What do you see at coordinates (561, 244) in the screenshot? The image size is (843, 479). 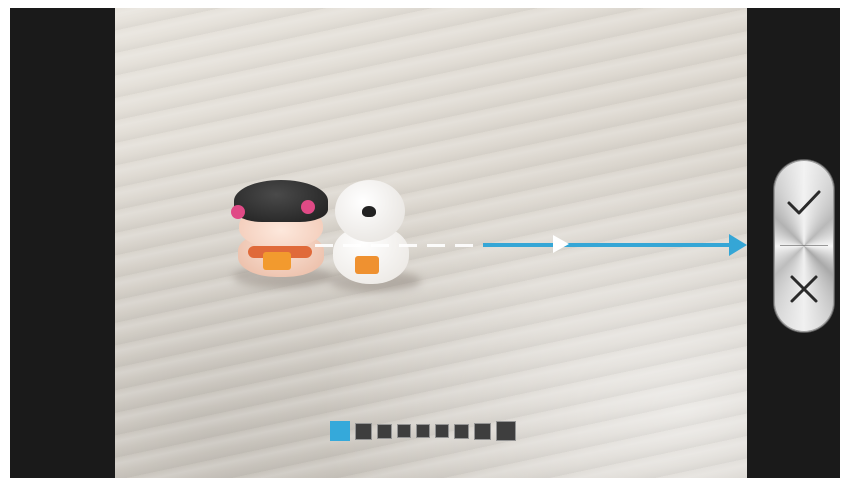 I see `pan-position-marker-icon` at bounding box center [561, 244].